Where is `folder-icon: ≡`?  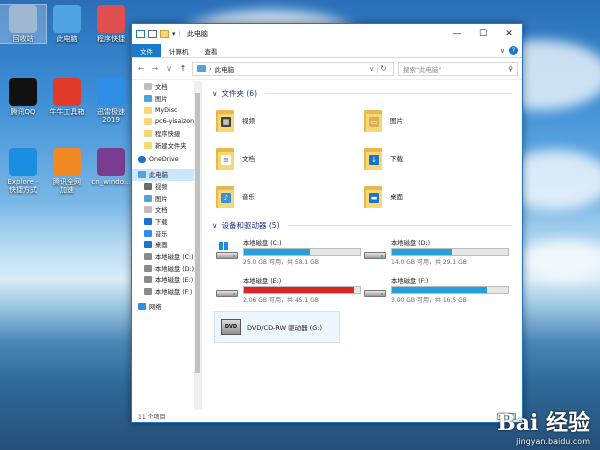
folder-icon: ≡ is located at coordinates (226, 158).